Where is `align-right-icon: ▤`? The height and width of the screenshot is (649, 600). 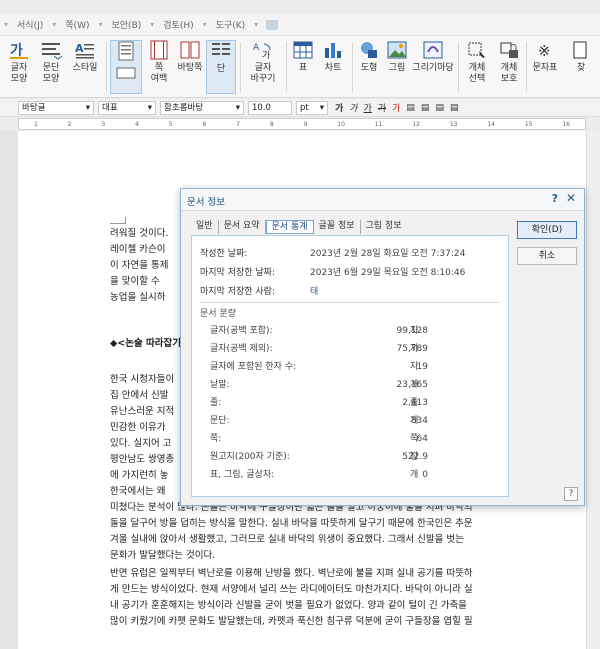 align-right-icon: ▤ is located at coordinates (439, 108).